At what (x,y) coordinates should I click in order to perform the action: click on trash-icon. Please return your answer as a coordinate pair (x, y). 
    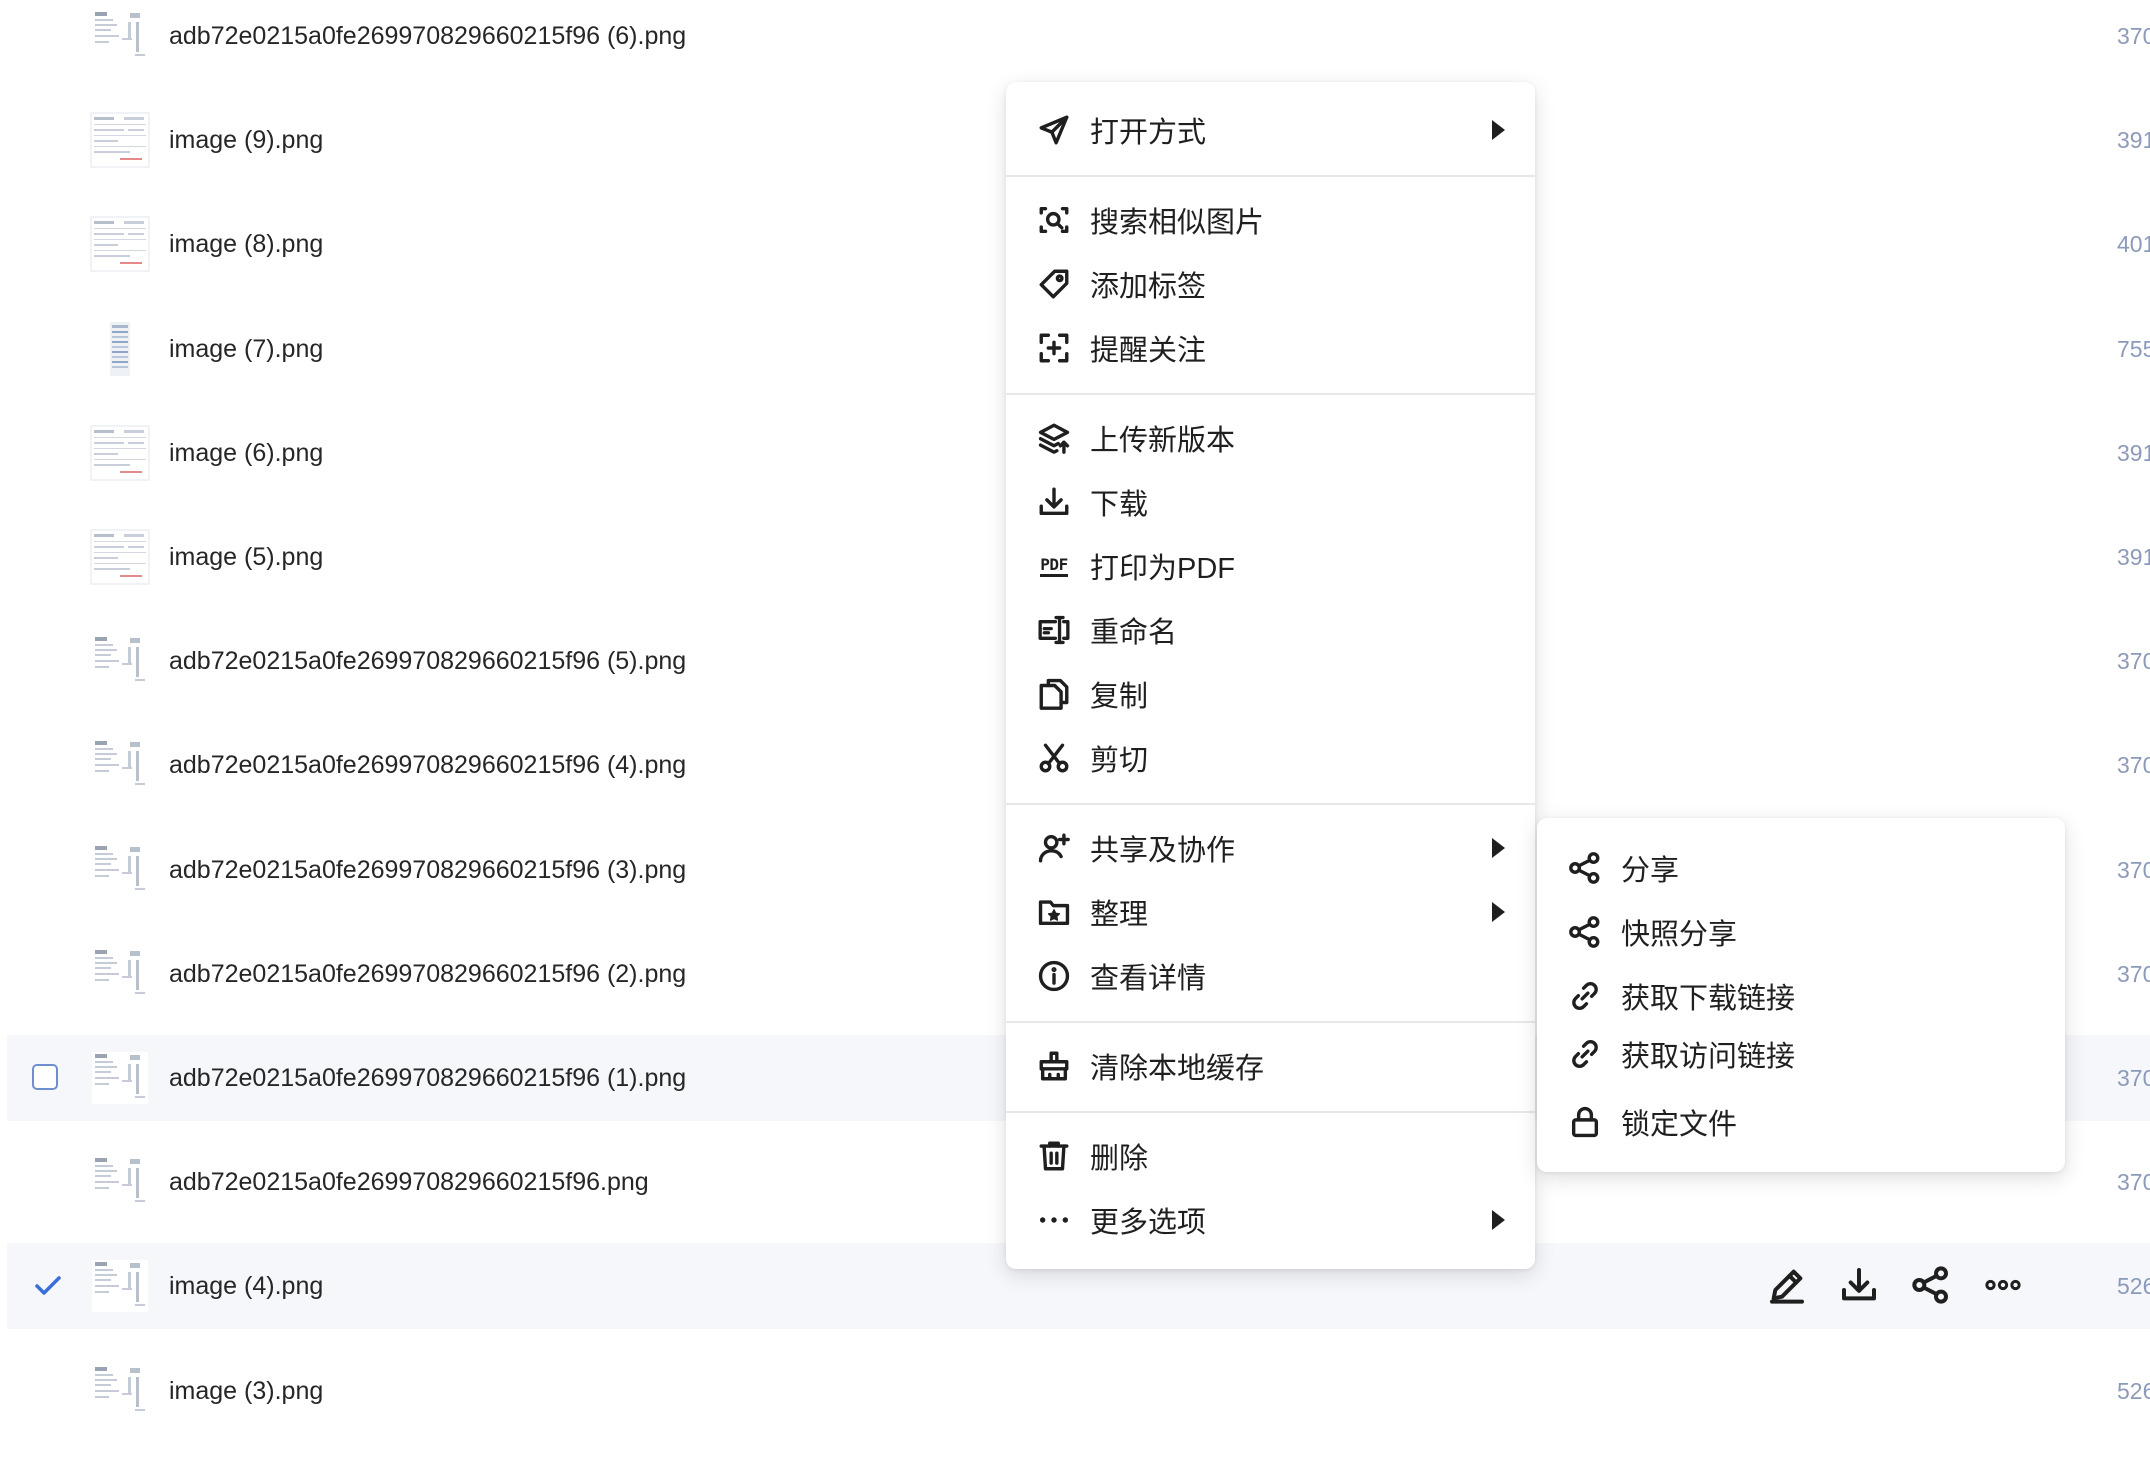
    Looking at the image, I should click on (1054, 1156).